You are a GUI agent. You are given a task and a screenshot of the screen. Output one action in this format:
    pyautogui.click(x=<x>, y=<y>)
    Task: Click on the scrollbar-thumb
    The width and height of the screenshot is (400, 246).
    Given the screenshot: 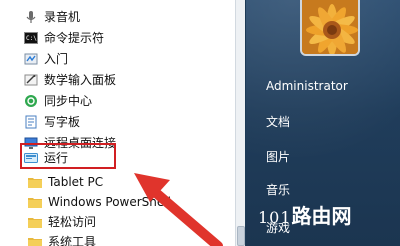 What is the action you would take?
    pyautogui.click(x=241, y=236)
    